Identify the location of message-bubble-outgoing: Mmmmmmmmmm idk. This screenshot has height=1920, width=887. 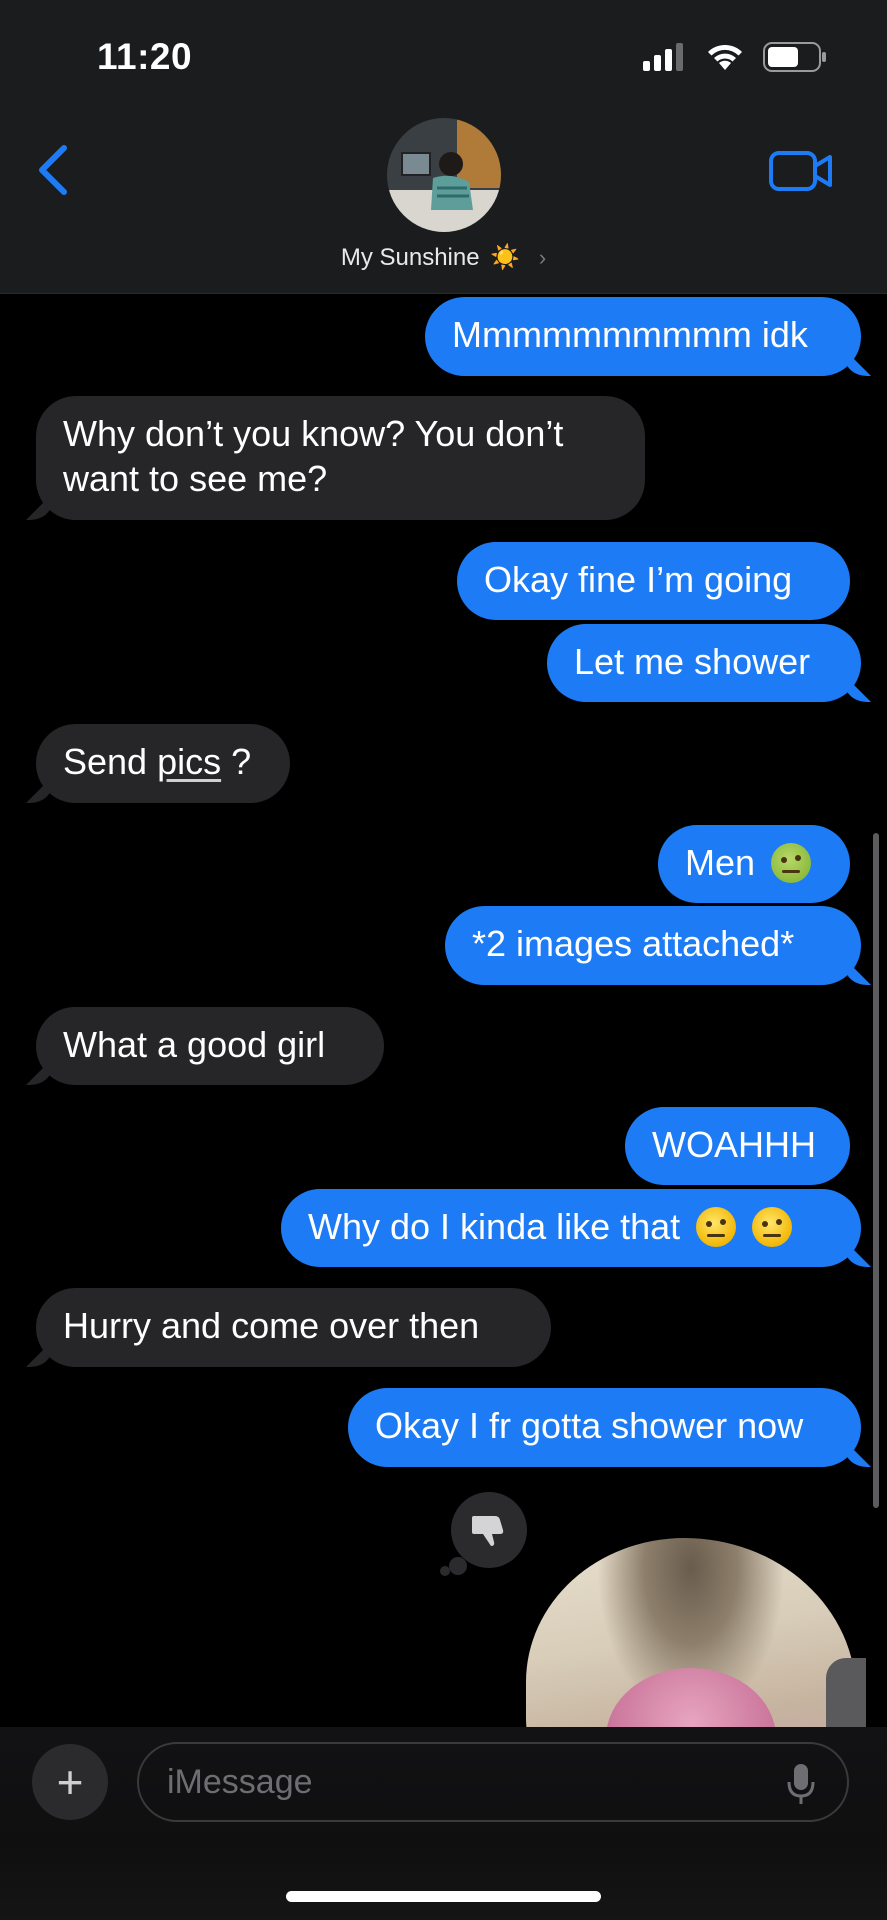
(643, 336).